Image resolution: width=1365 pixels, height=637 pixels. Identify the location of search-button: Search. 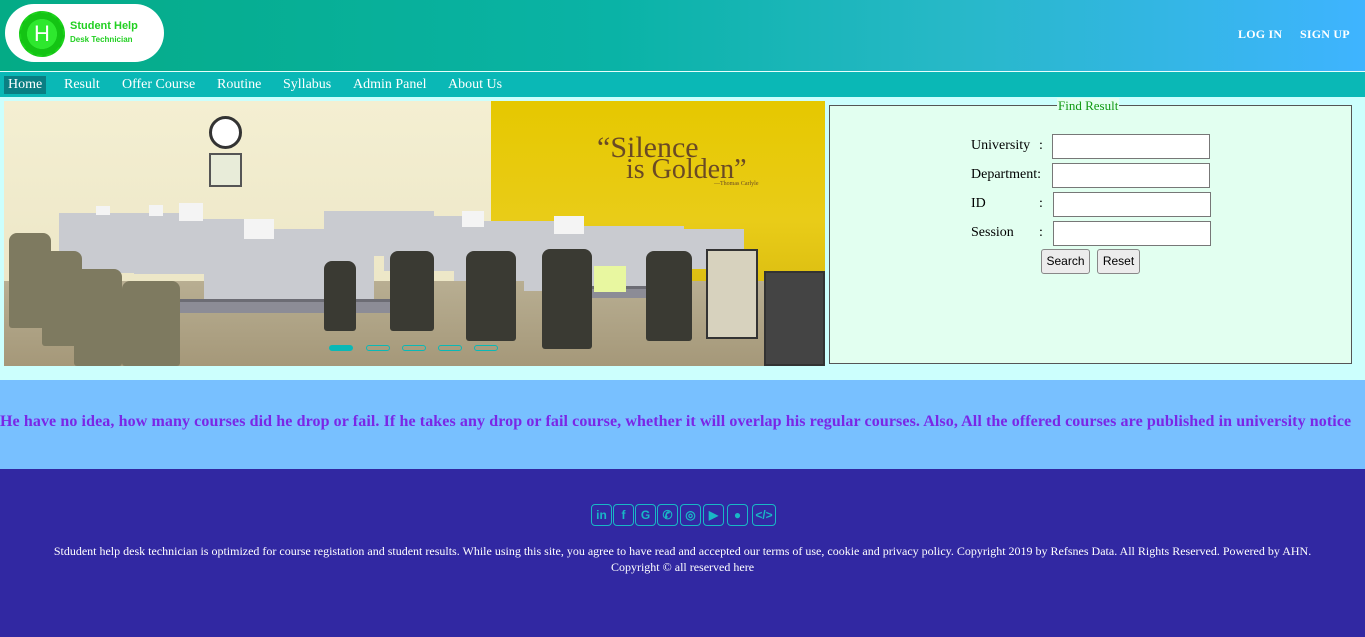
(1065, 261).